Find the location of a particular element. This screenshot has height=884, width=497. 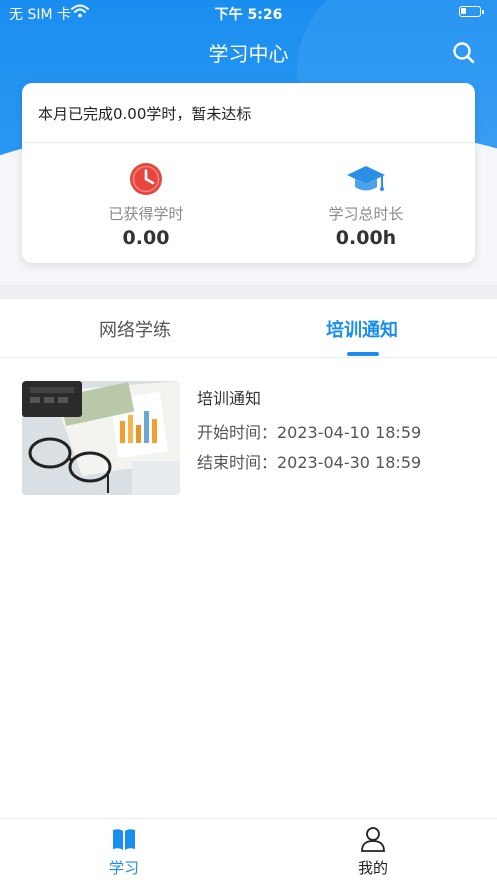

total-duration-stat: 学习总时长 0.00h is located at coordinates (366, 205).